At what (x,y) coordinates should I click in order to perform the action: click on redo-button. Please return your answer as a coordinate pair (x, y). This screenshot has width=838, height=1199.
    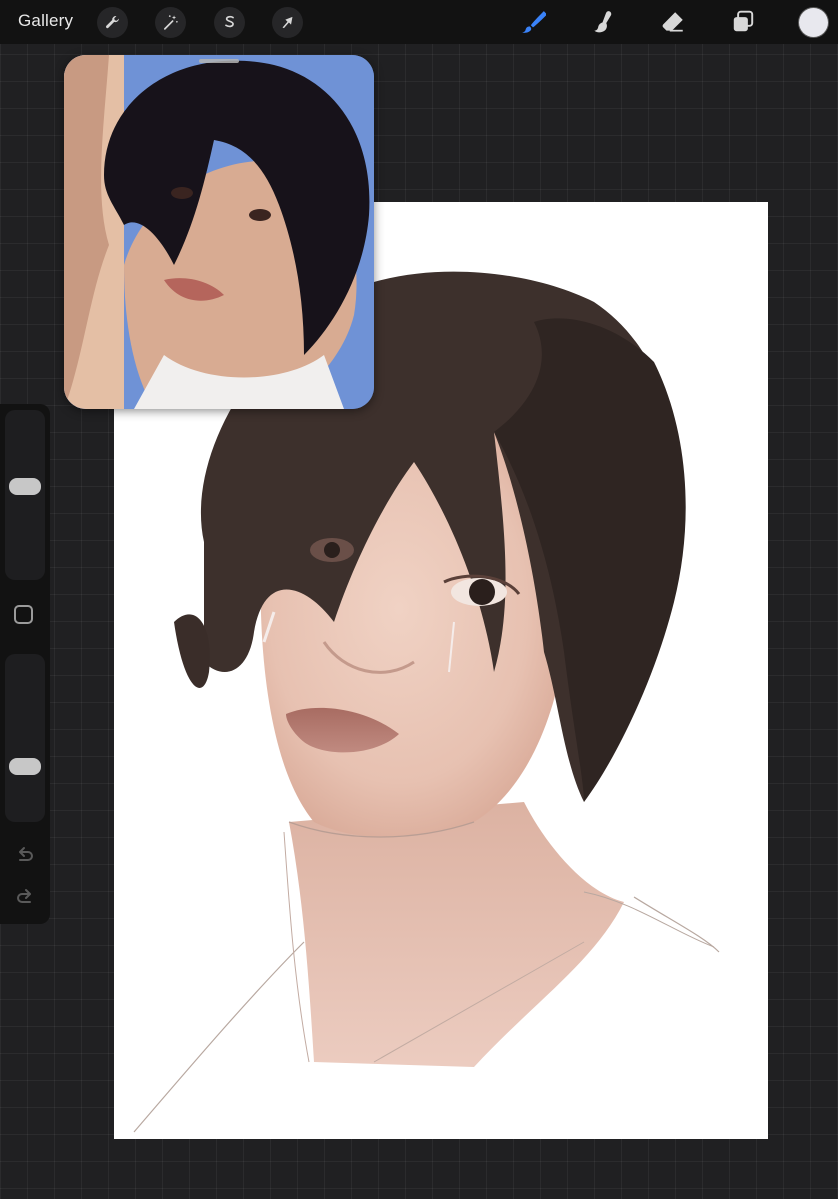
    Looking at the image, I should click on (25, 898).